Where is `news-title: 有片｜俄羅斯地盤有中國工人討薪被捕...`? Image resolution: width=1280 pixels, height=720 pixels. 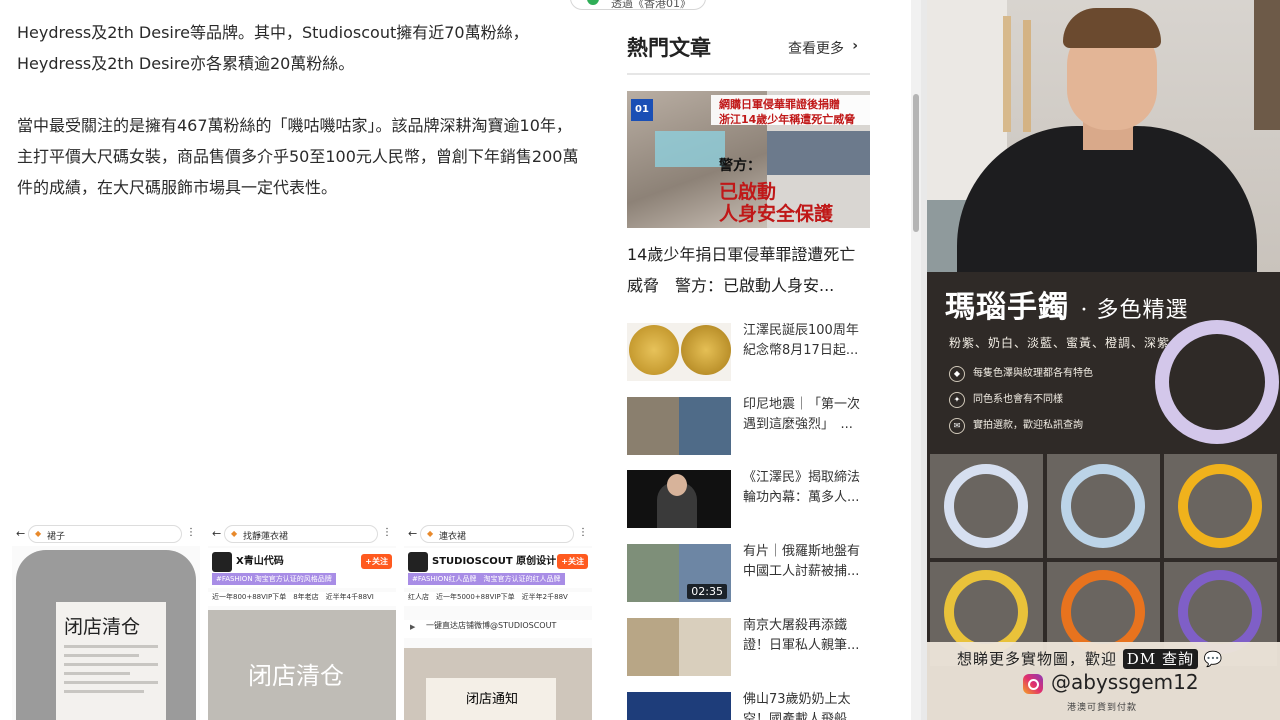 news-title: 有片｜俄羅斯地盤有中國工人討薪被捕... is located at coordinates (802, 561).